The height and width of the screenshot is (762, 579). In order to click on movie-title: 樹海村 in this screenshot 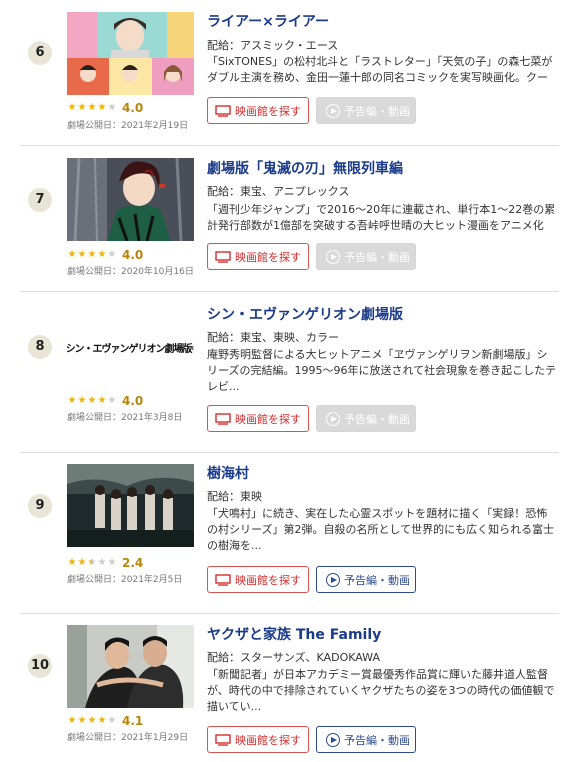, I will do `click(228, 474)`.